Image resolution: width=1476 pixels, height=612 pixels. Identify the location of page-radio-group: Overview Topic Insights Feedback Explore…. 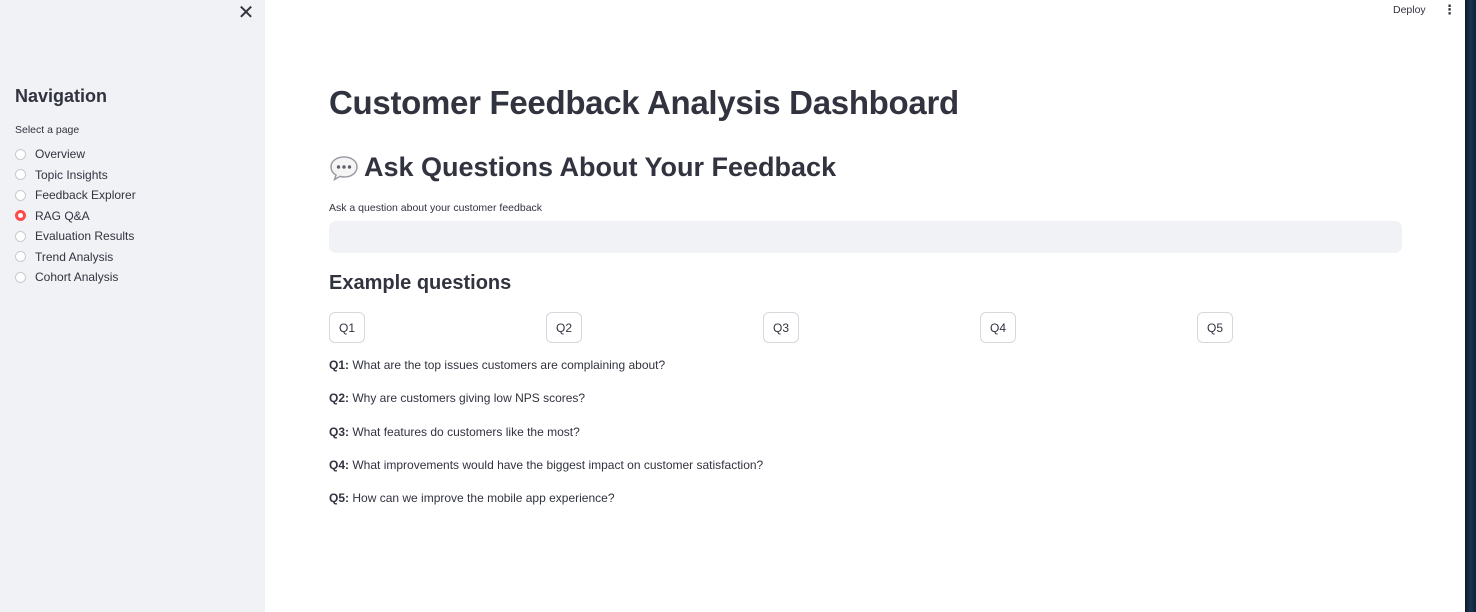
(75, 216).